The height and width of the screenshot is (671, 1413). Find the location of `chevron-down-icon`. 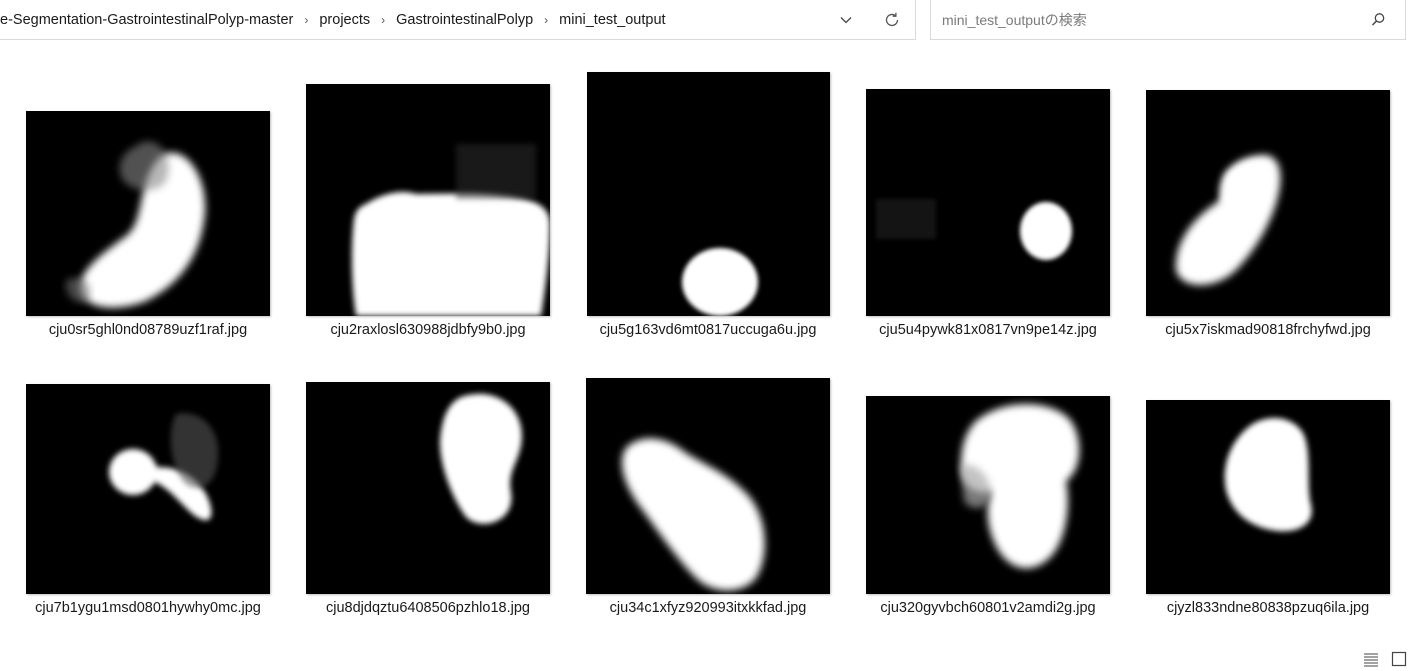

chevron-down-icon is located at coordinates (846, 20).